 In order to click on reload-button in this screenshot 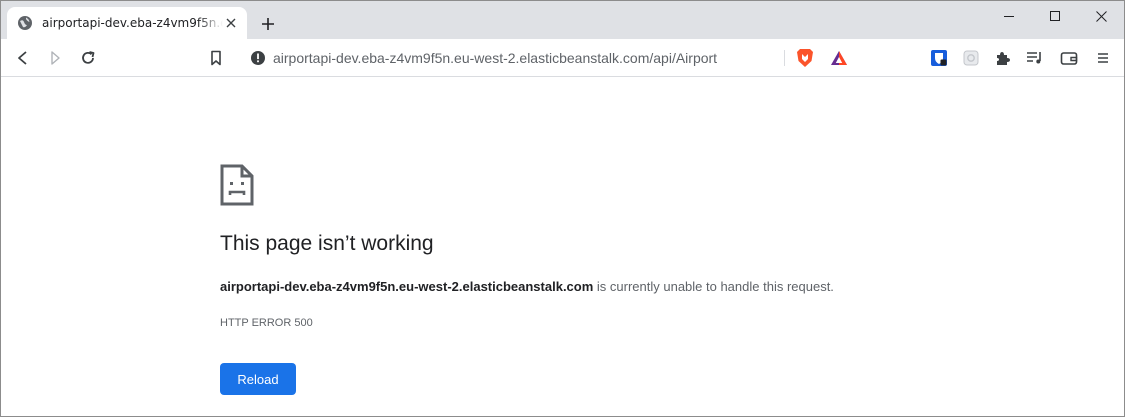, I will do `click(88, 58)`.